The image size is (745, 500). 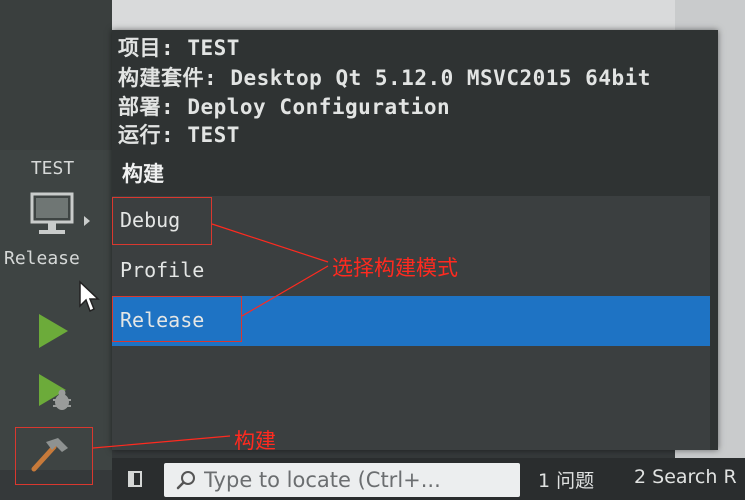 I want to click on kit-build-config: Release, so click(x=42, y=258).